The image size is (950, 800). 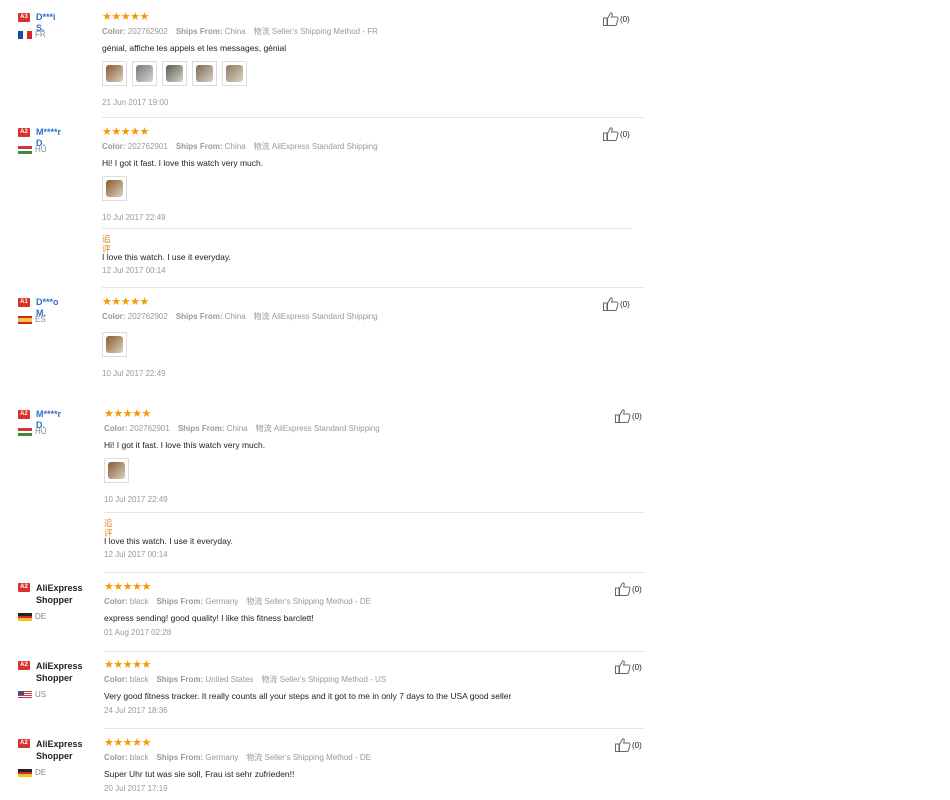 What do you see at coordinates (59, 750) in the screenshot?
I see `buyer-name: AliExpress Shopper` at bounding box center [59, 750].